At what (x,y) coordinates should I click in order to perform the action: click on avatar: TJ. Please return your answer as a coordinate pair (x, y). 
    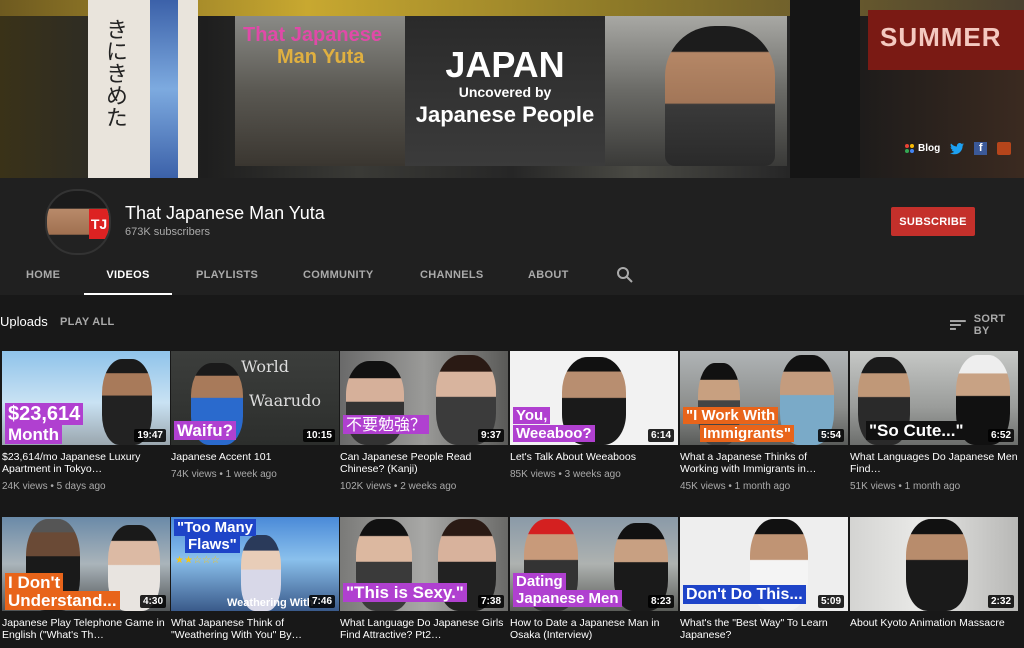
    Looking at the image, I should click on (78, 222).